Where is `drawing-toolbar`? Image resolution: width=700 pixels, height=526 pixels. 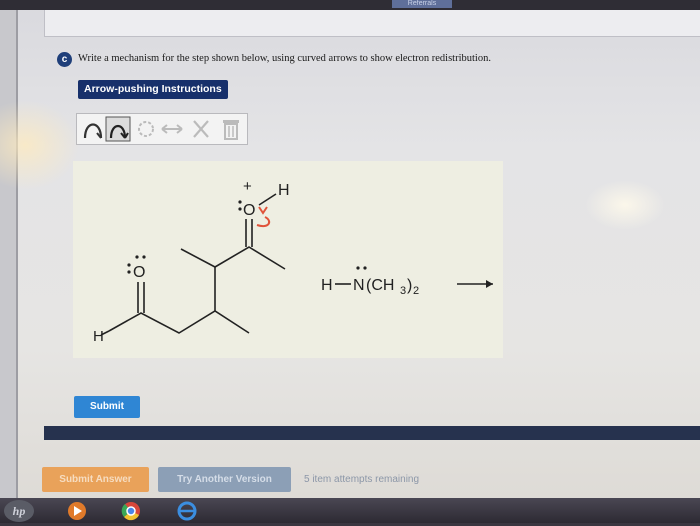 drawing-toolbar is located at coordinates (162, 129).